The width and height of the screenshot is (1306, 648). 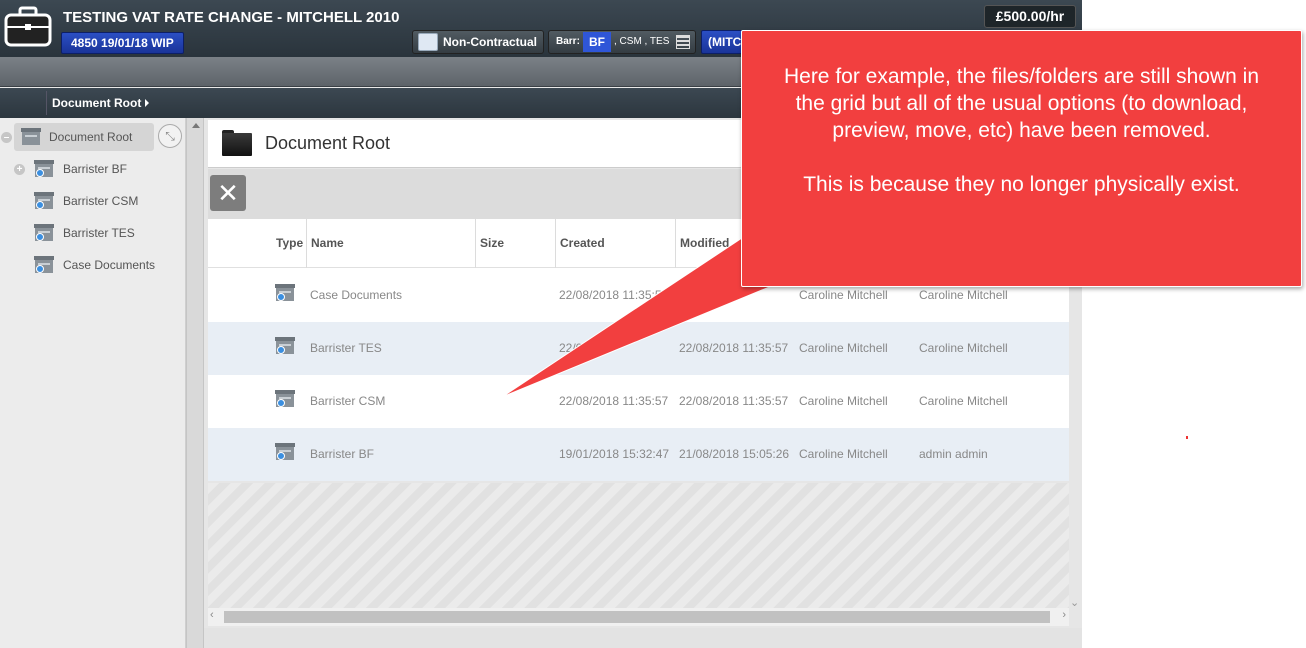 I want to click on cell-name: Barrister TES, so click(x=346, y=348).